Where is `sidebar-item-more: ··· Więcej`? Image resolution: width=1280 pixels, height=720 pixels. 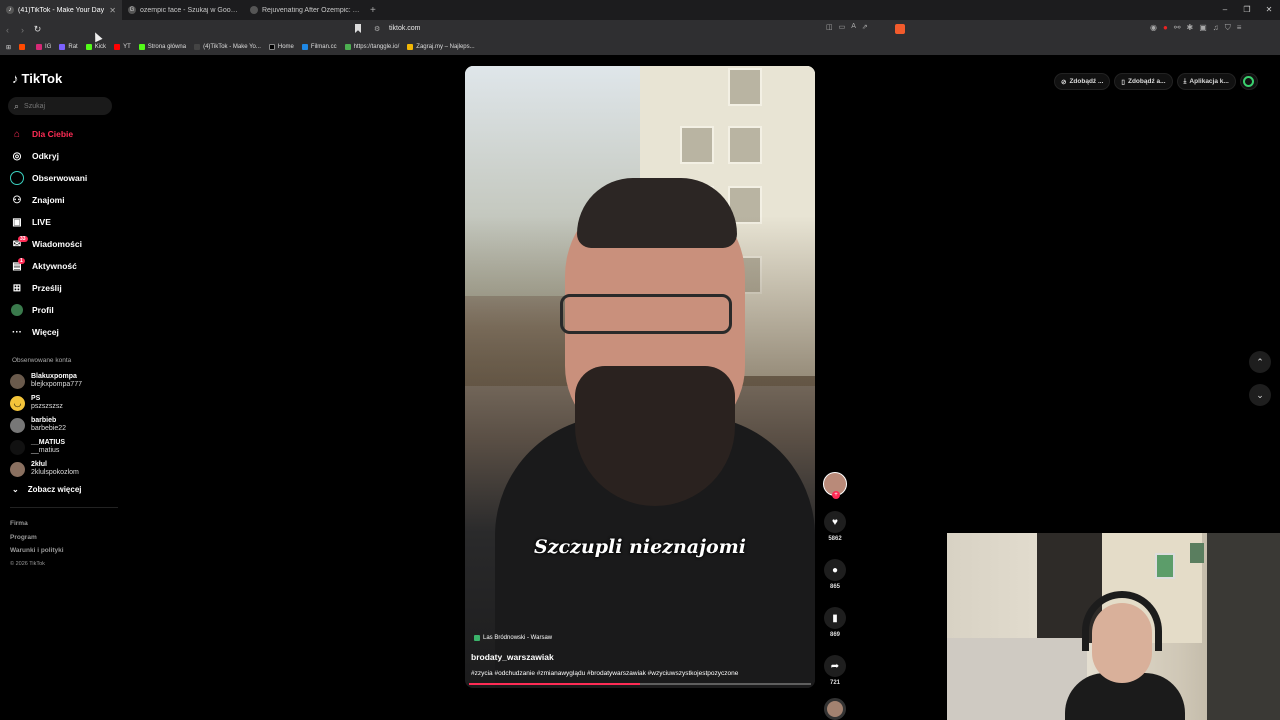
sidebar-item-more: ··· Więcej is located at coordinates (48, 332).